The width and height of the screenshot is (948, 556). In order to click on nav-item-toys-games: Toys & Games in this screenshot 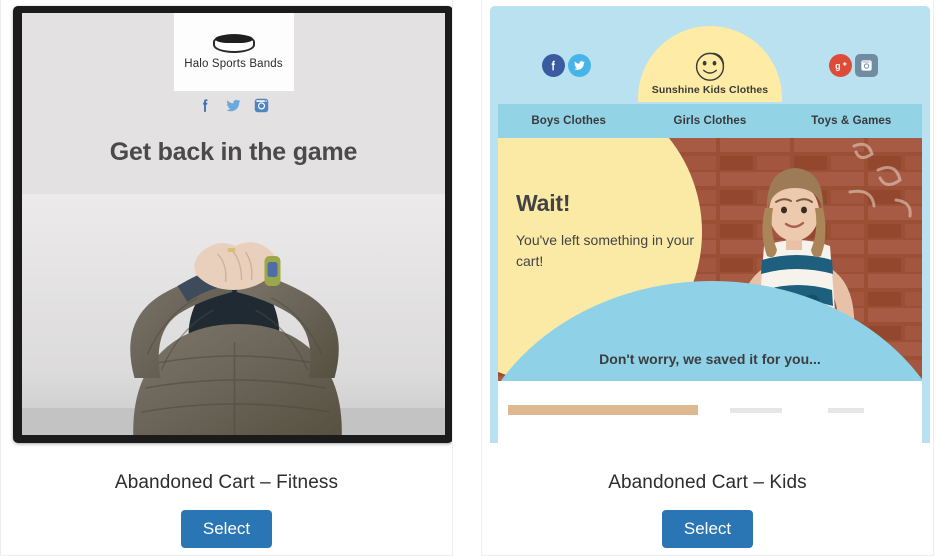, I will do `click(851, 121)`.